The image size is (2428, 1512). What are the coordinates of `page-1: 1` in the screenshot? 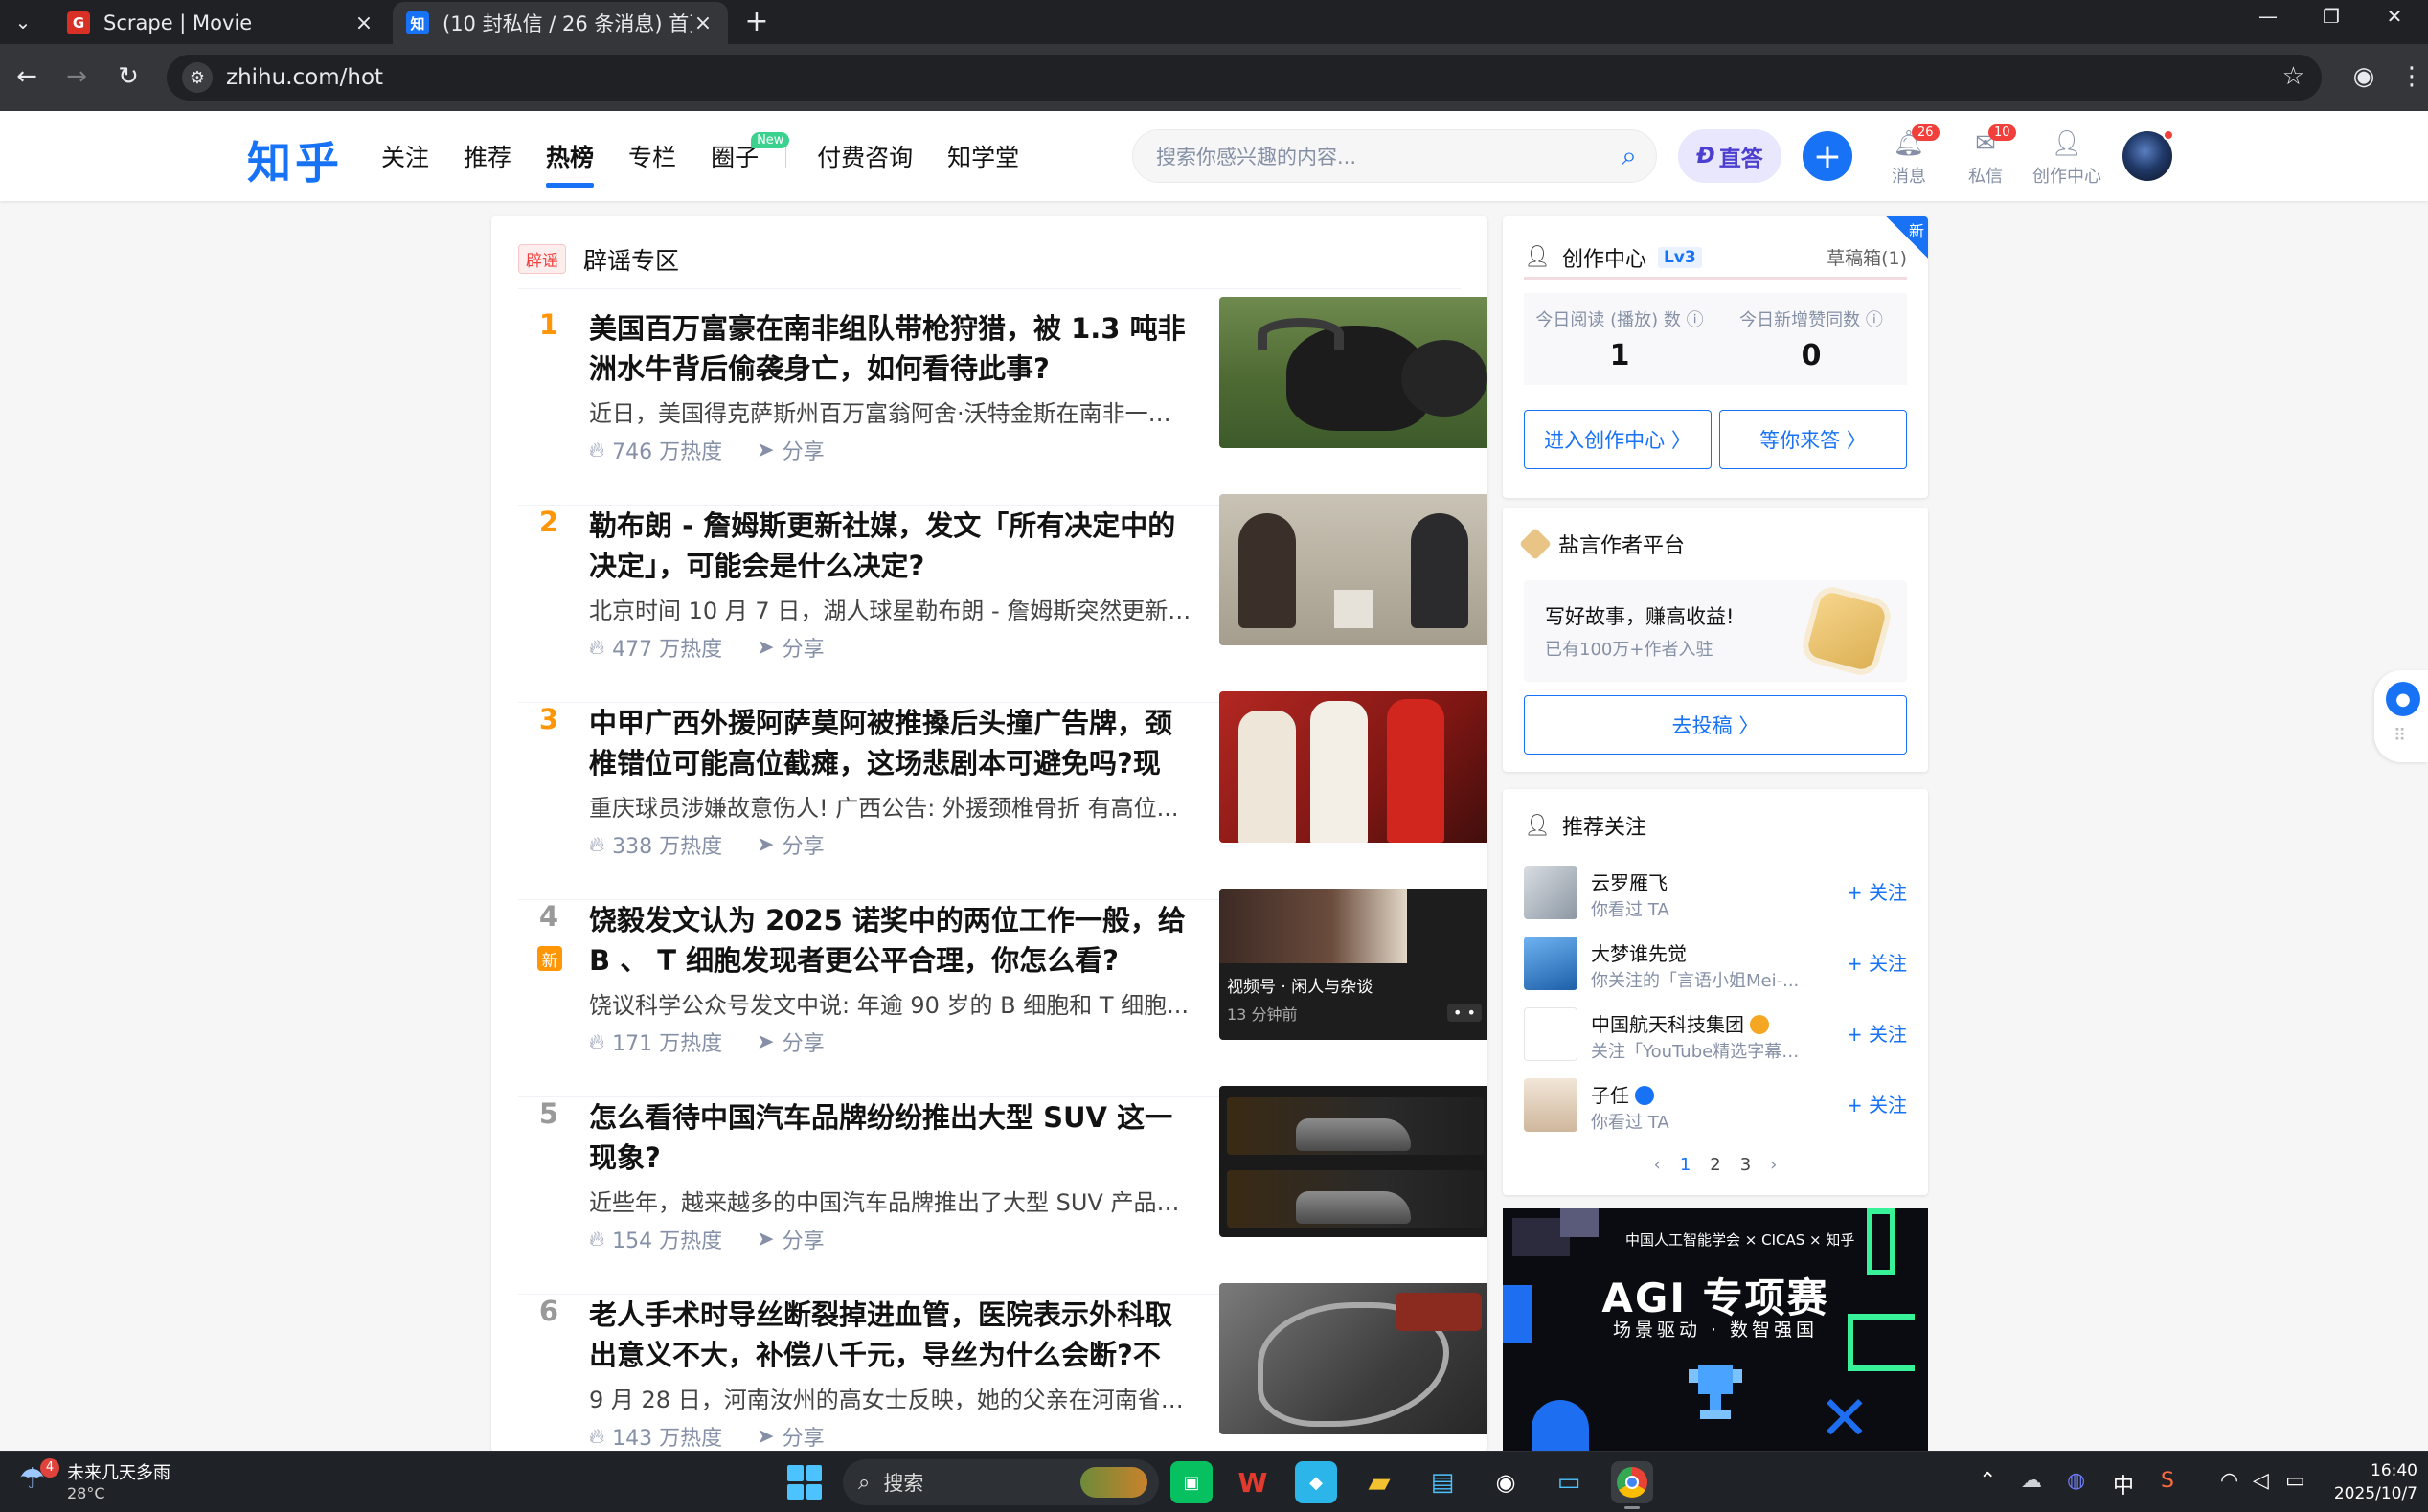 It's located at (1685, 1165).